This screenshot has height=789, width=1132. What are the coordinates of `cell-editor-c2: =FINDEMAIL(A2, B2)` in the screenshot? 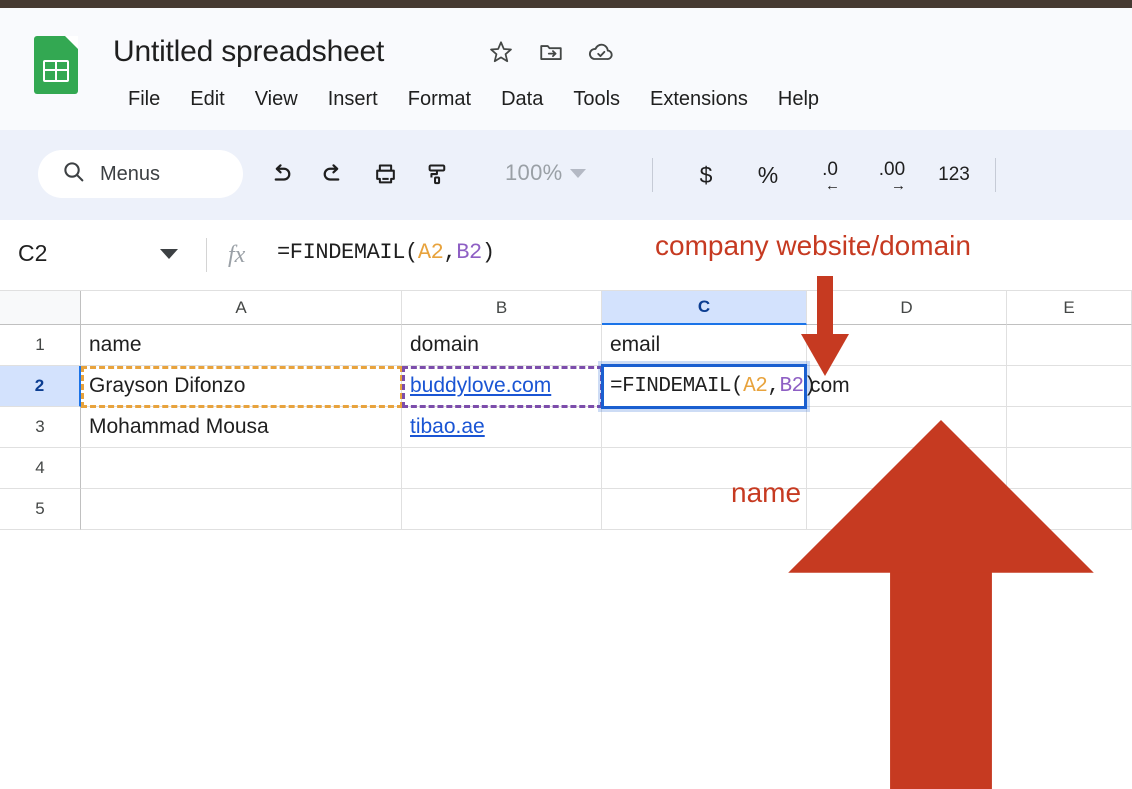 It's located at (708, 386).